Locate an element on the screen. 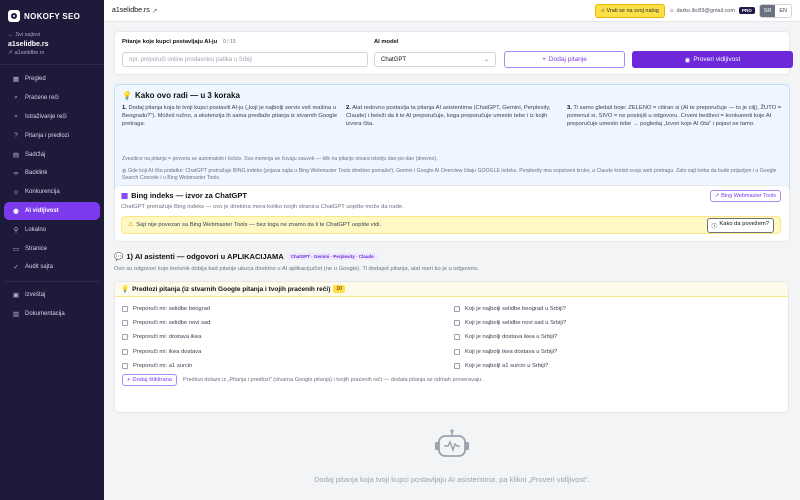  pin-icon: ⚲ is located at coordinates (16, 230).